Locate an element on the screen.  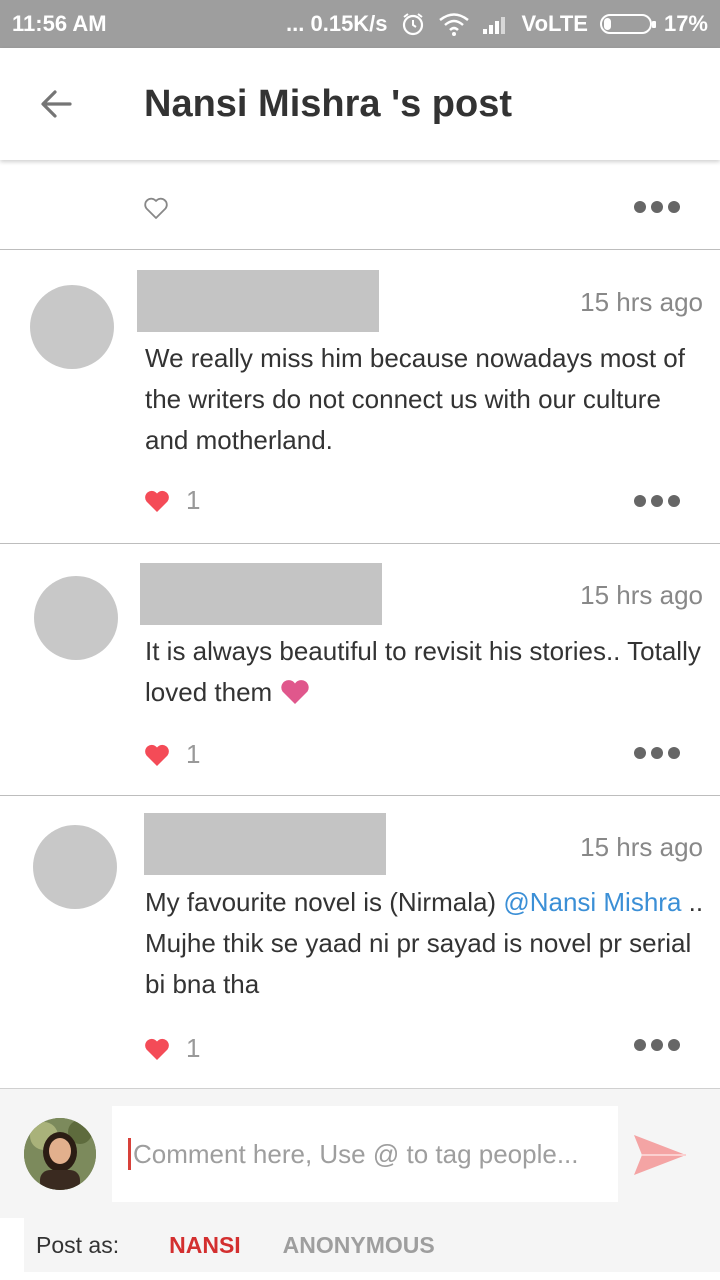
text-cursor is located at coordinates (129, 1154).